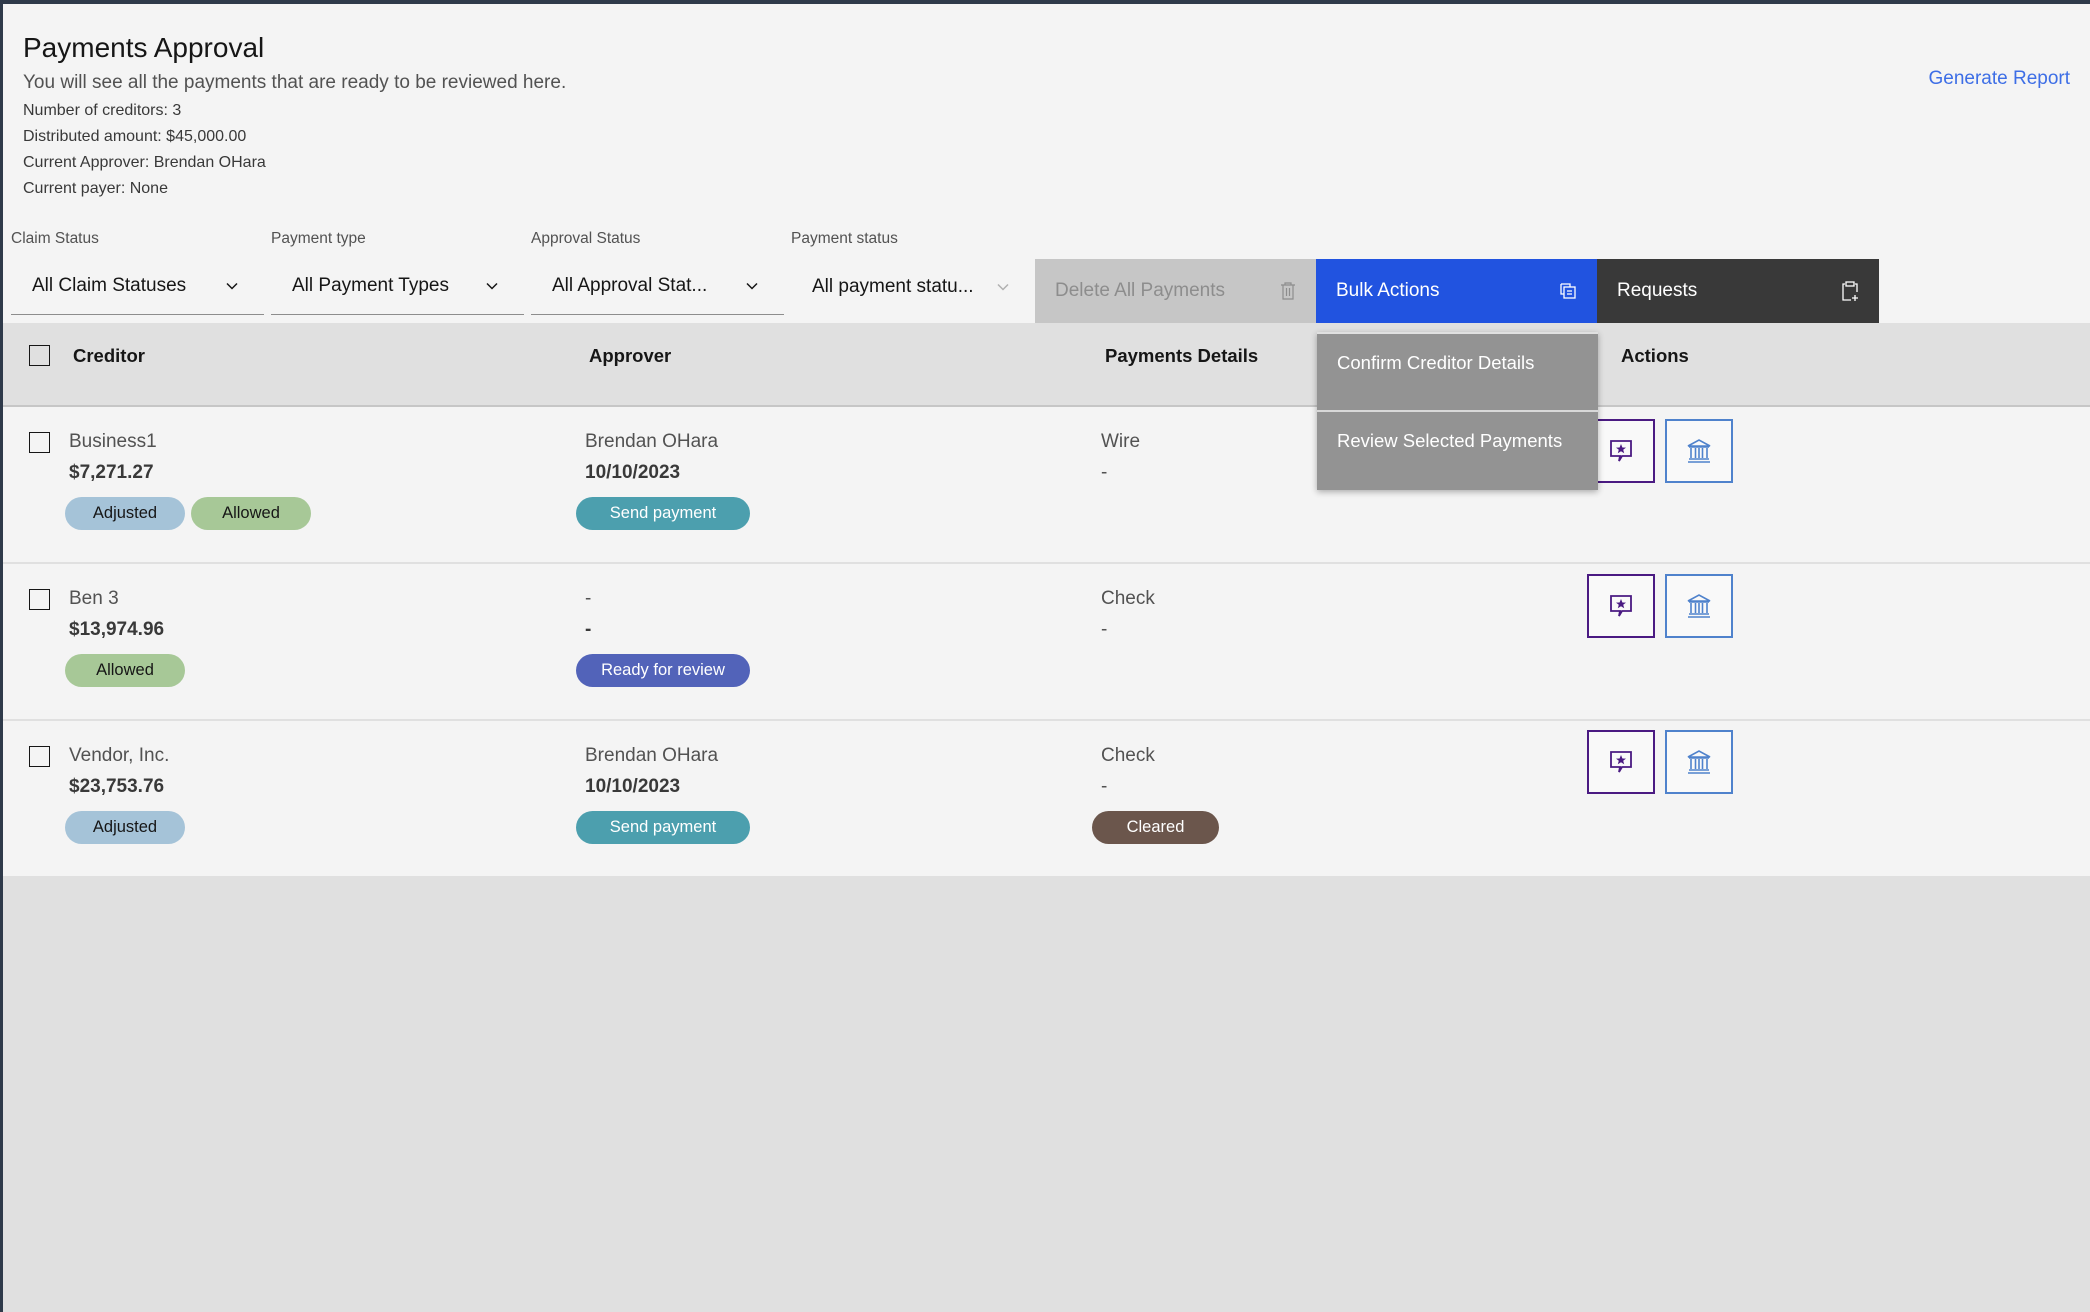 Image resolution: width=2090 pixels, height=1312 pixels. Describe the element at coordinates (1850, 291) in the screenshot. I see `clipboard-add-icon` at that location.